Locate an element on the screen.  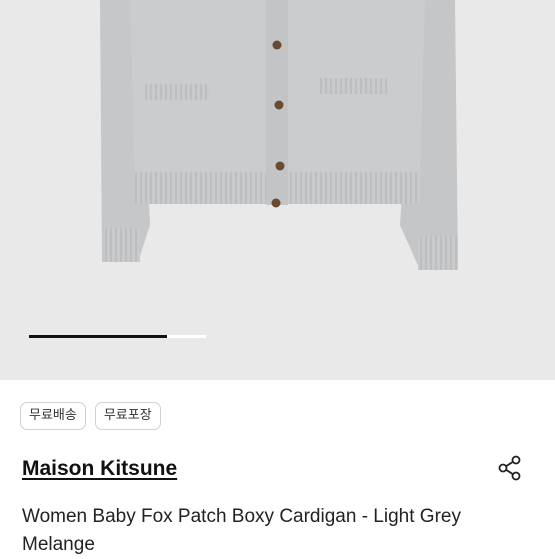
tag-free-wrapping: 무료포장 is located at coordinates (127, 416).